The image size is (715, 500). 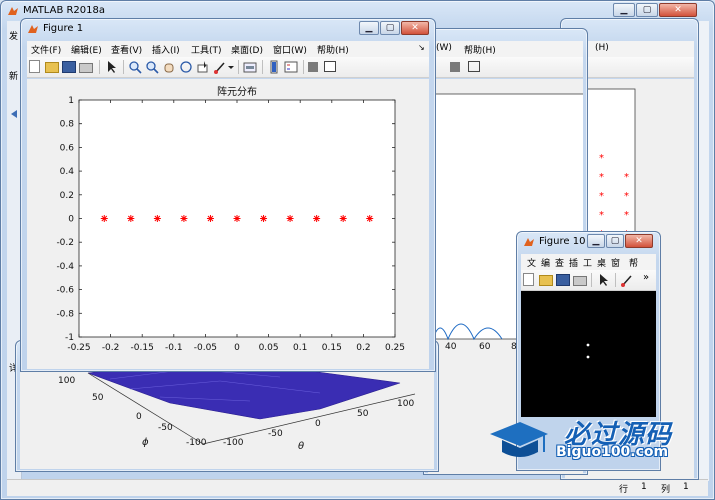 I want to click on f10-toolbar-more: », so click(x=646, y=277).